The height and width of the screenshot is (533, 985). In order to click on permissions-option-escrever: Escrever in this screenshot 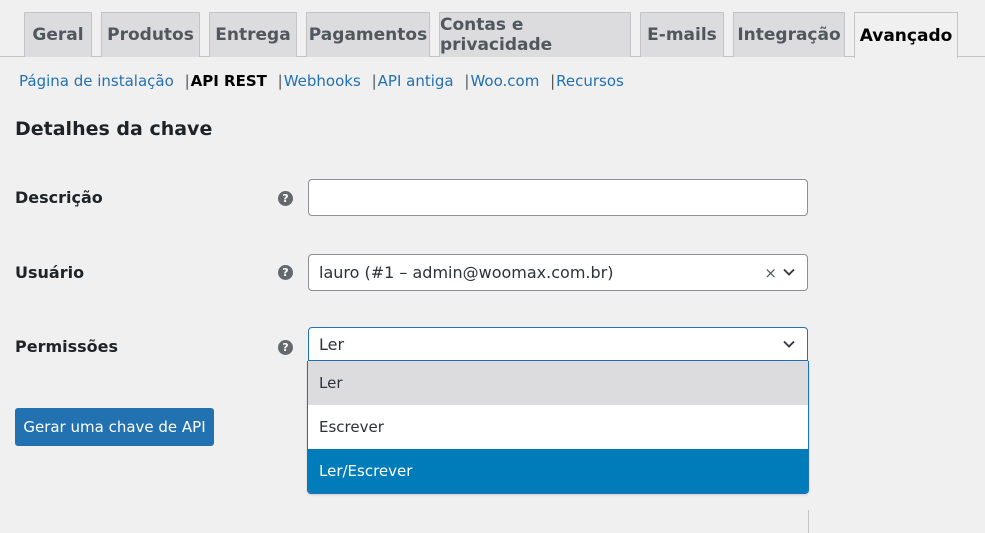, I will do `click(558, 427)`.